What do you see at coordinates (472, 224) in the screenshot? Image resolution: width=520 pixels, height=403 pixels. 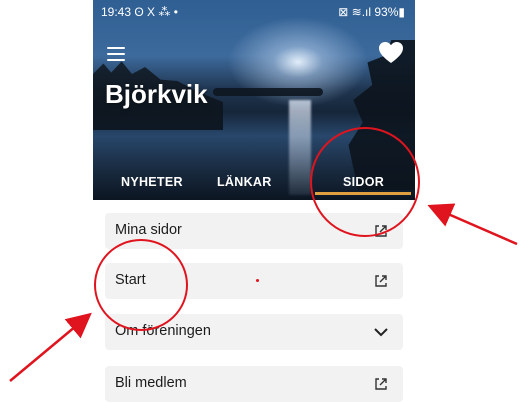 I see `arrow-to-sidor` at bounding box center [472, 224].